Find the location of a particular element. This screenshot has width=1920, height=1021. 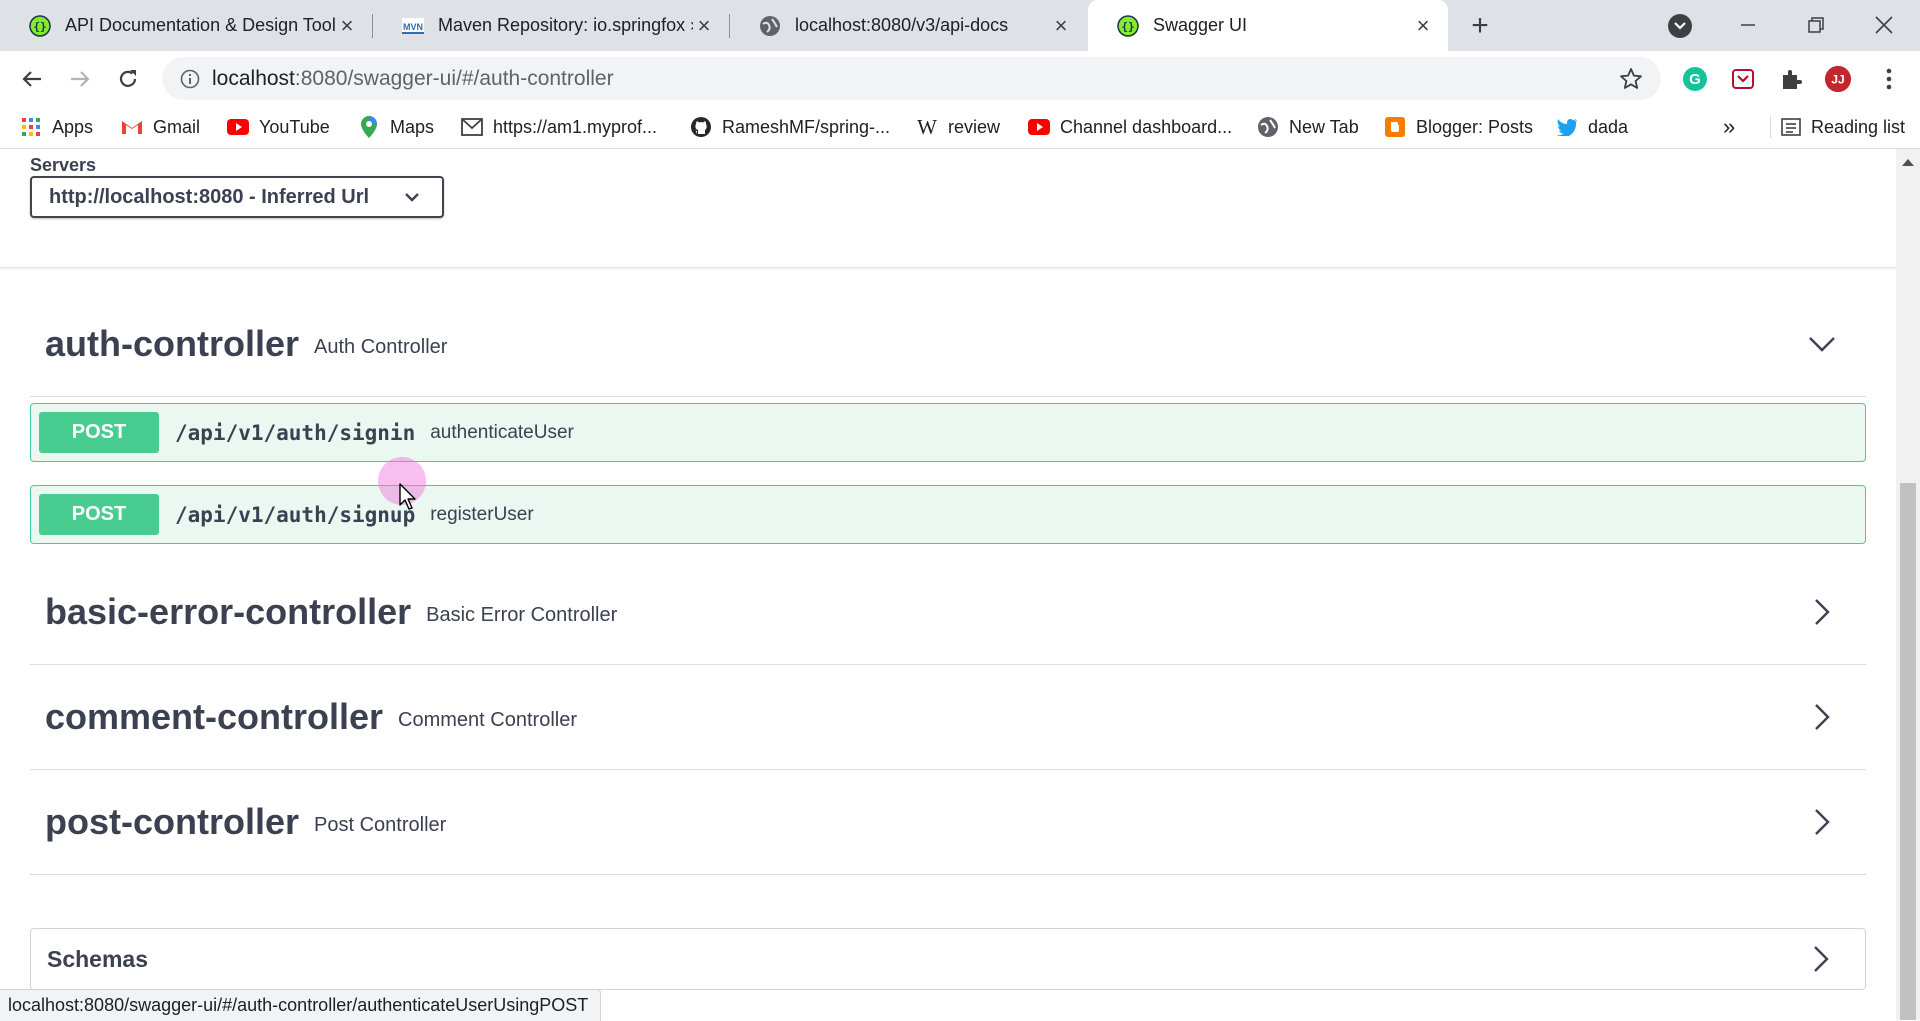

restore-icon is located at coordinates (1816, 25).